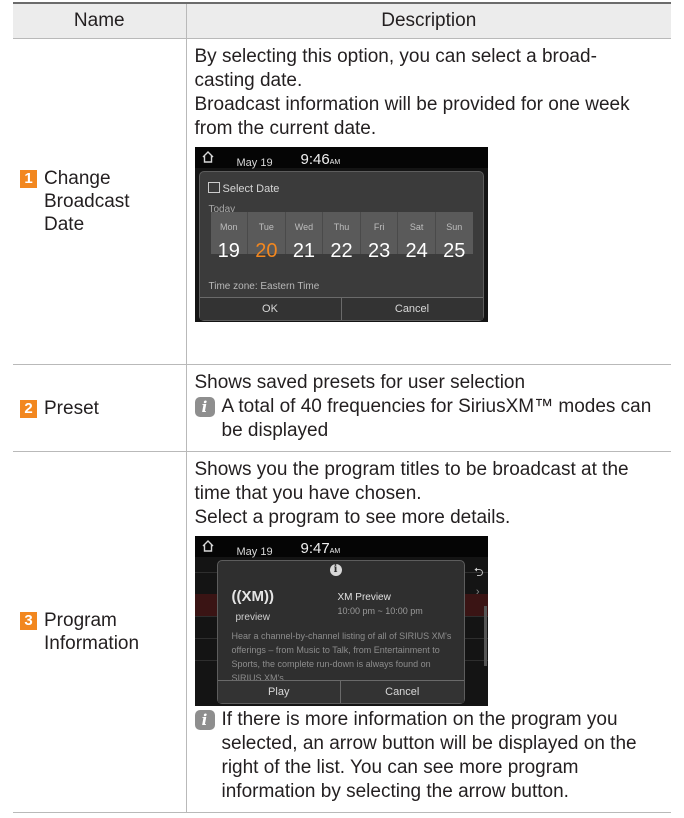 This screenshot has height=818, width=684. What do you see at coordinates (305, 237) in the screenshot?
I see `day-option: Wed 21` at bounding box center [305, 237].